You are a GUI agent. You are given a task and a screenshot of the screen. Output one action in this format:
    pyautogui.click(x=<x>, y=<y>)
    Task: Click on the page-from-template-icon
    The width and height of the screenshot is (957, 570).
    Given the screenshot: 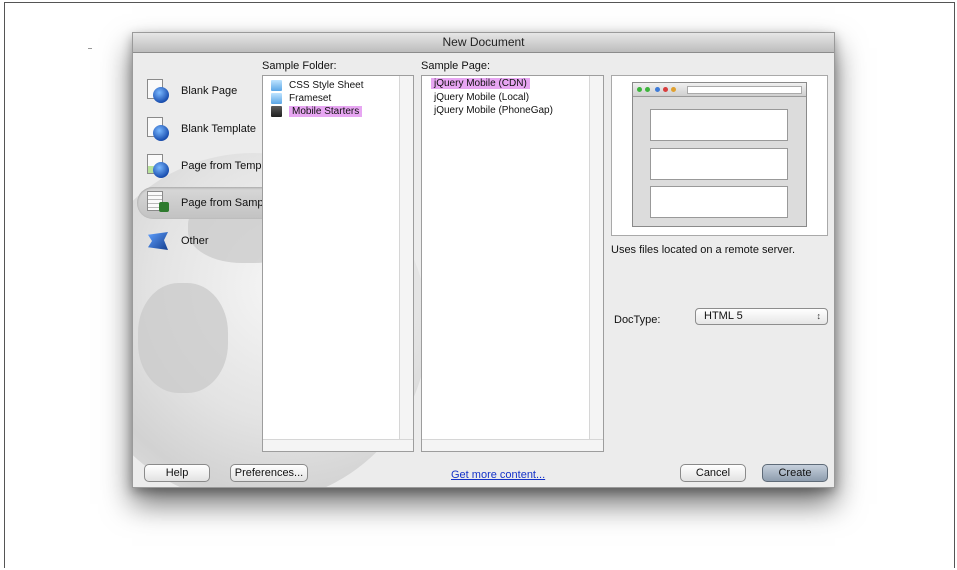 What is the action you would take?
    pyautogui.click(x=158, y=166)
    